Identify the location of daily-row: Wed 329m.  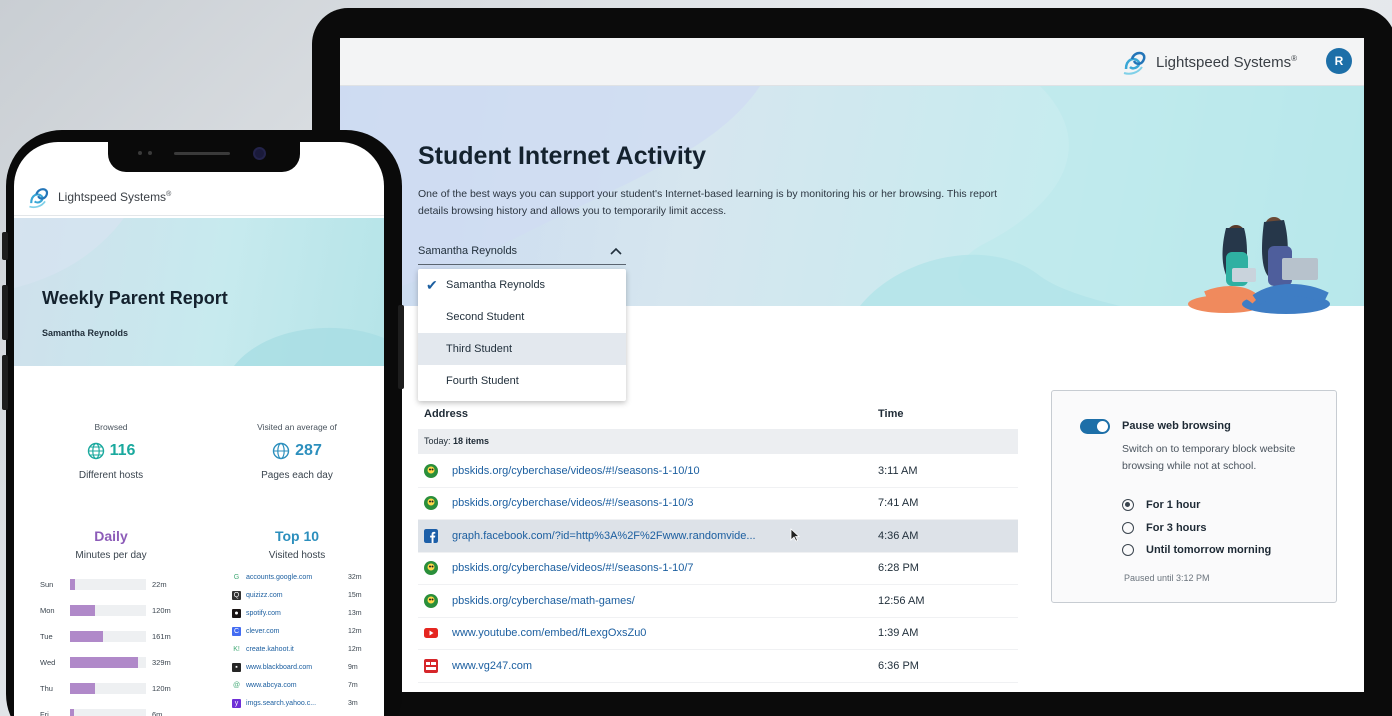
(110, 662).